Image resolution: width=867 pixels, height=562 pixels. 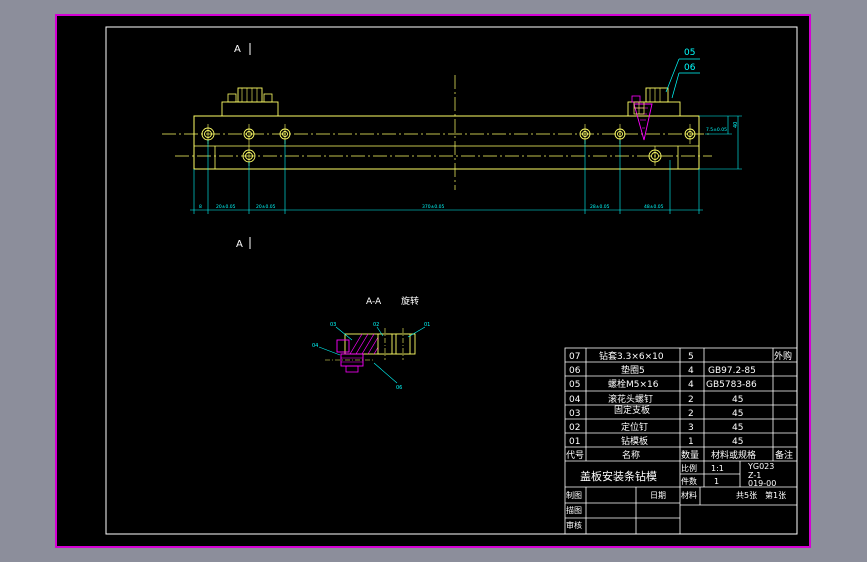 What do you see at coordinates (333, 325) in the screenshot?
I see `sec-balloon-03: 03` at bounding box center [333, 325].